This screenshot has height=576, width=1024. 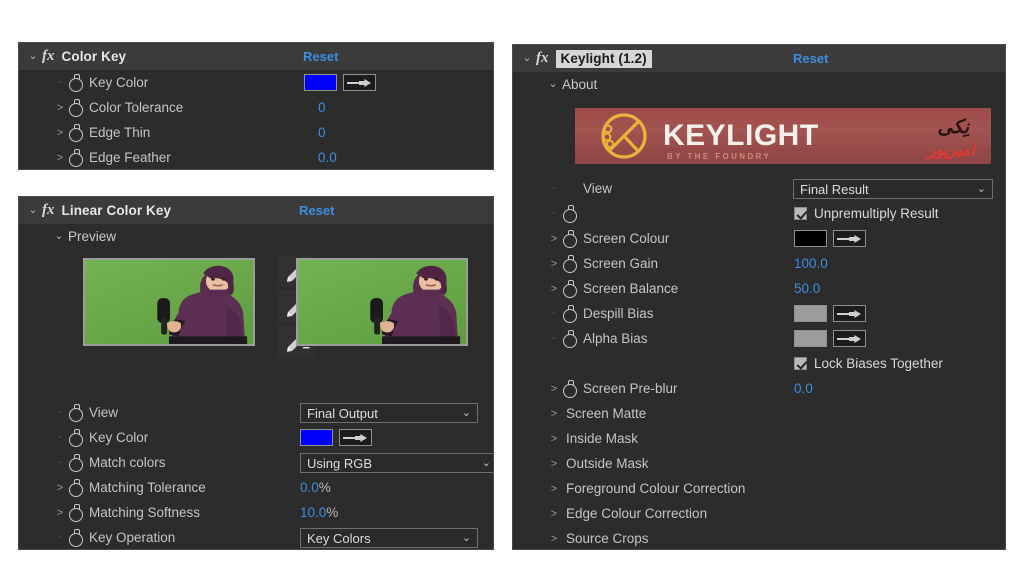 I want to click on property-row-screen-colour: > Screen Colour, so click(x=759, y=238).